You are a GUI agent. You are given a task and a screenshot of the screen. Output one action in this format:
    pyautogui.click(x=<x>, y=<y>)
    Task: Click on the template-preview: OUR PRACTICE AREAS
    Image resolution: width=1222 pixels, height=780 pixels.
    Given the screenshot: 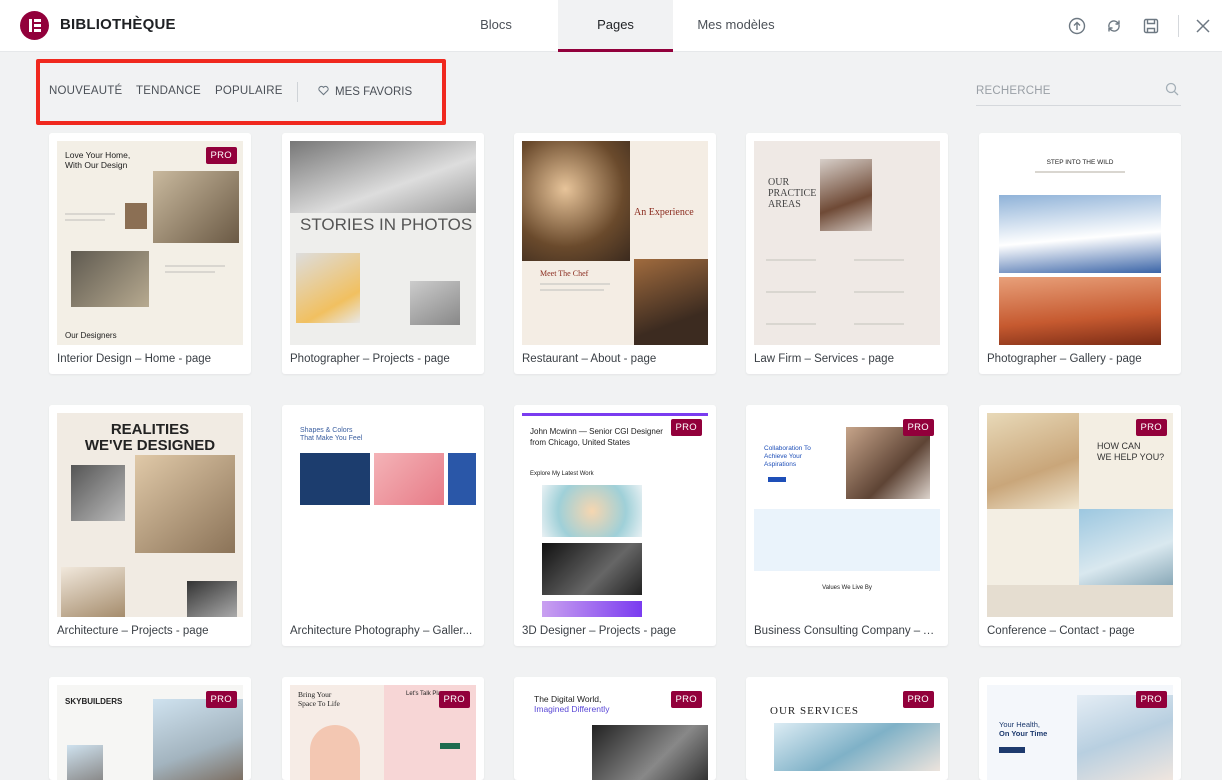 What is the action you would take?
    pyautogui.click(x=847, y=243)
    